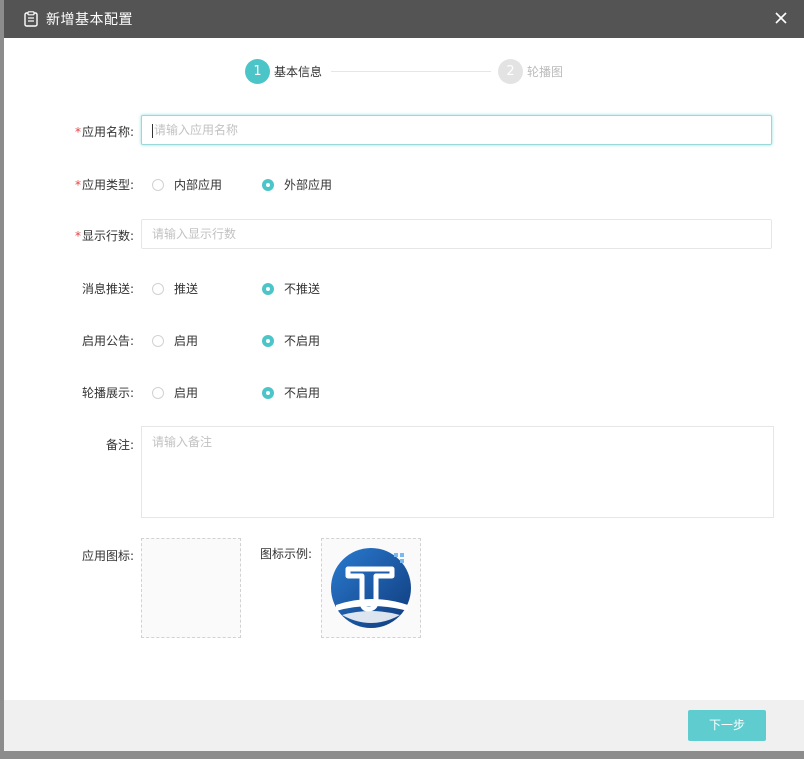 The image size is (804, 759). I want to click on push-label: 消息推送:, so click(107, 289).